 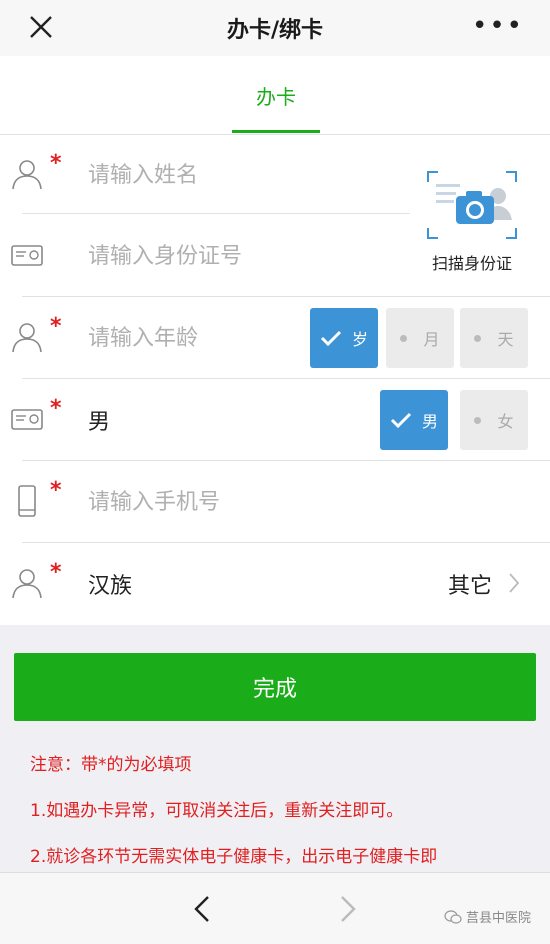 What do you see at coordinates (420, 338) in the screenshot?
I see `age-unit-month: 月` at bounding box center [420, 338].